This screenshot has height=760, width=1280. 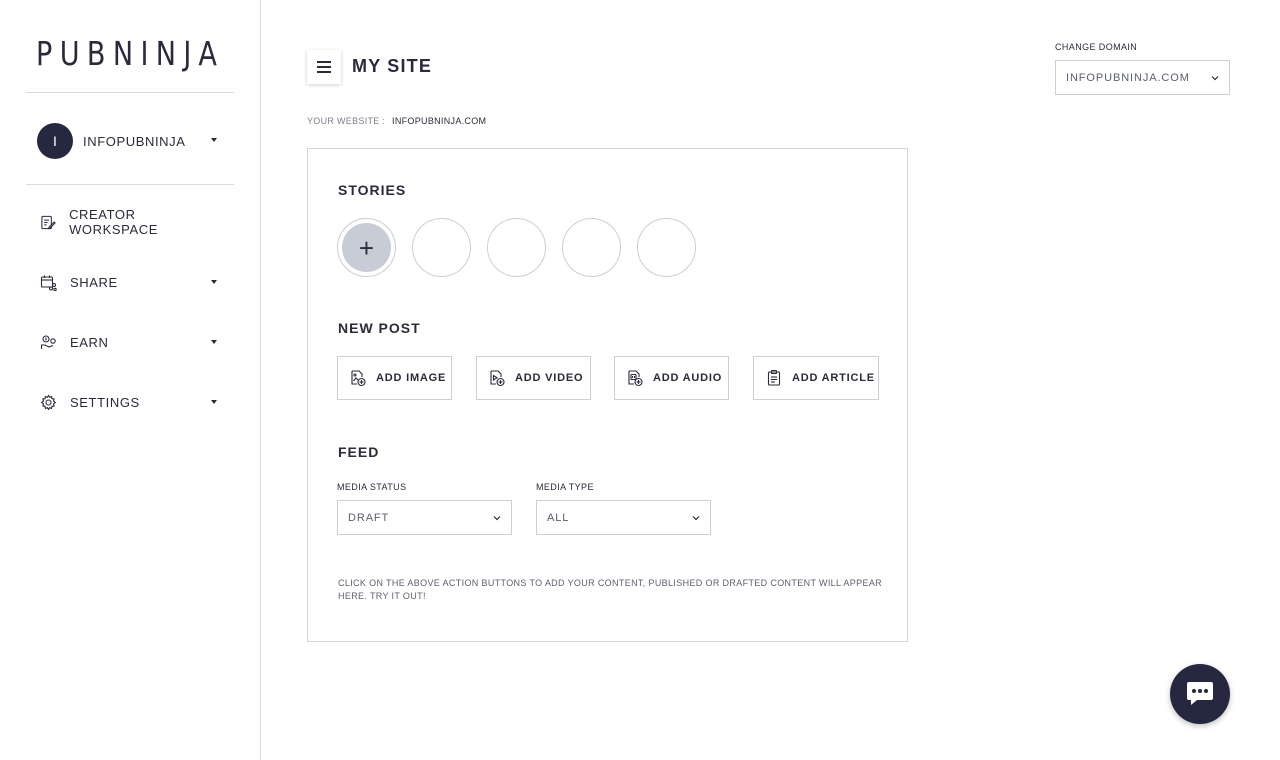 I want to click on sidebar-item-label: SETTINGS, so click(x=105, y=402).